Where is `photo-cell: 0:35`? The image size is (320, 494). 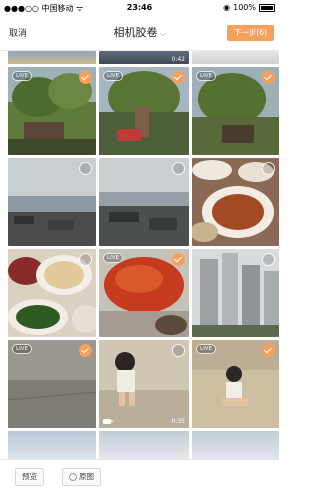
photo-cell: 0:35 is located at coordinates (144, 384).